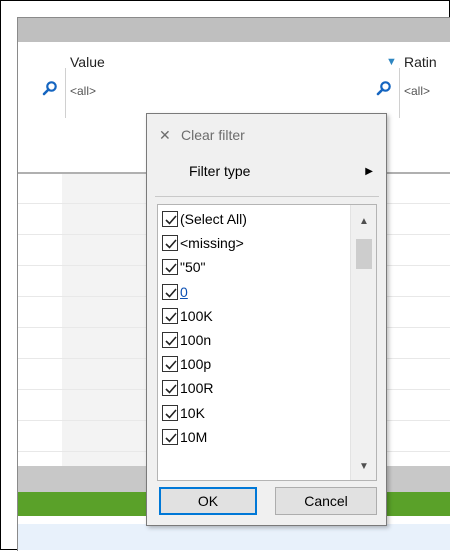 The image size is (450, 551). What do you see at coordinates (267, 196) in the screenshot?
I see `menu-separator` at bounding box center [267, 196].